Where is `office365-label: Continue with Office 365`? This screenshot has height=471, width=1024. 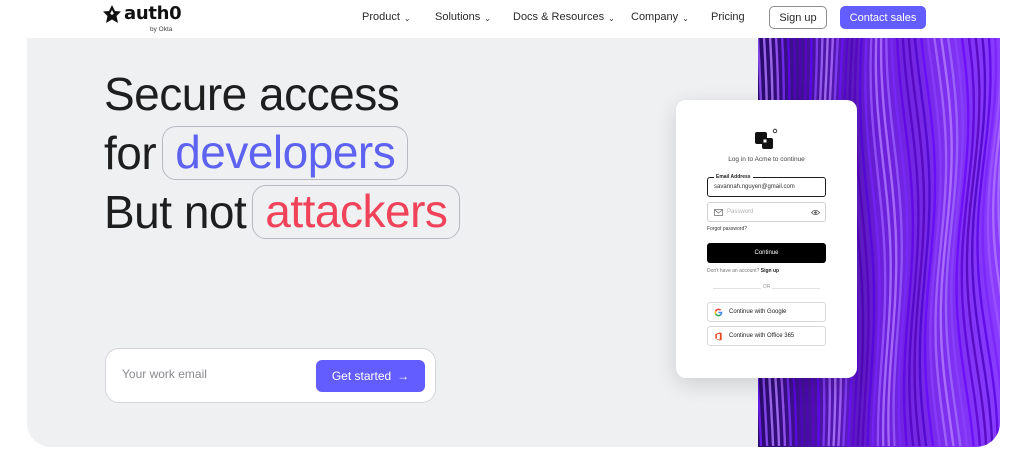
office365-label: Continue with Office 365 is located at coordinates (762, 336).